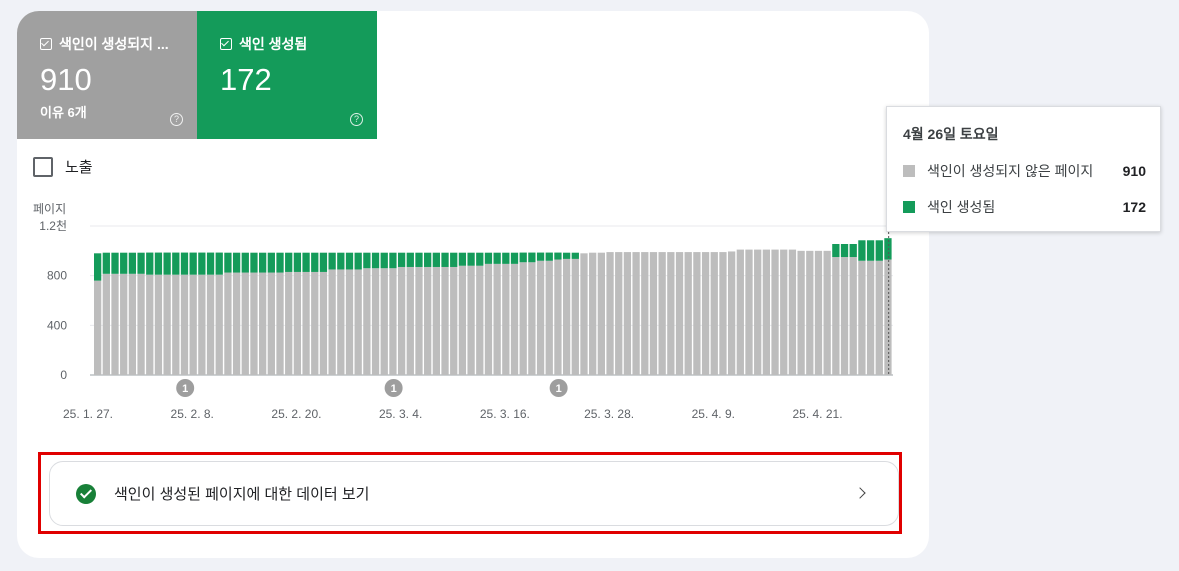  Describe the element at coordinates (57, 276) in the screenshot. I see `y-tick-label: 800` at that location.